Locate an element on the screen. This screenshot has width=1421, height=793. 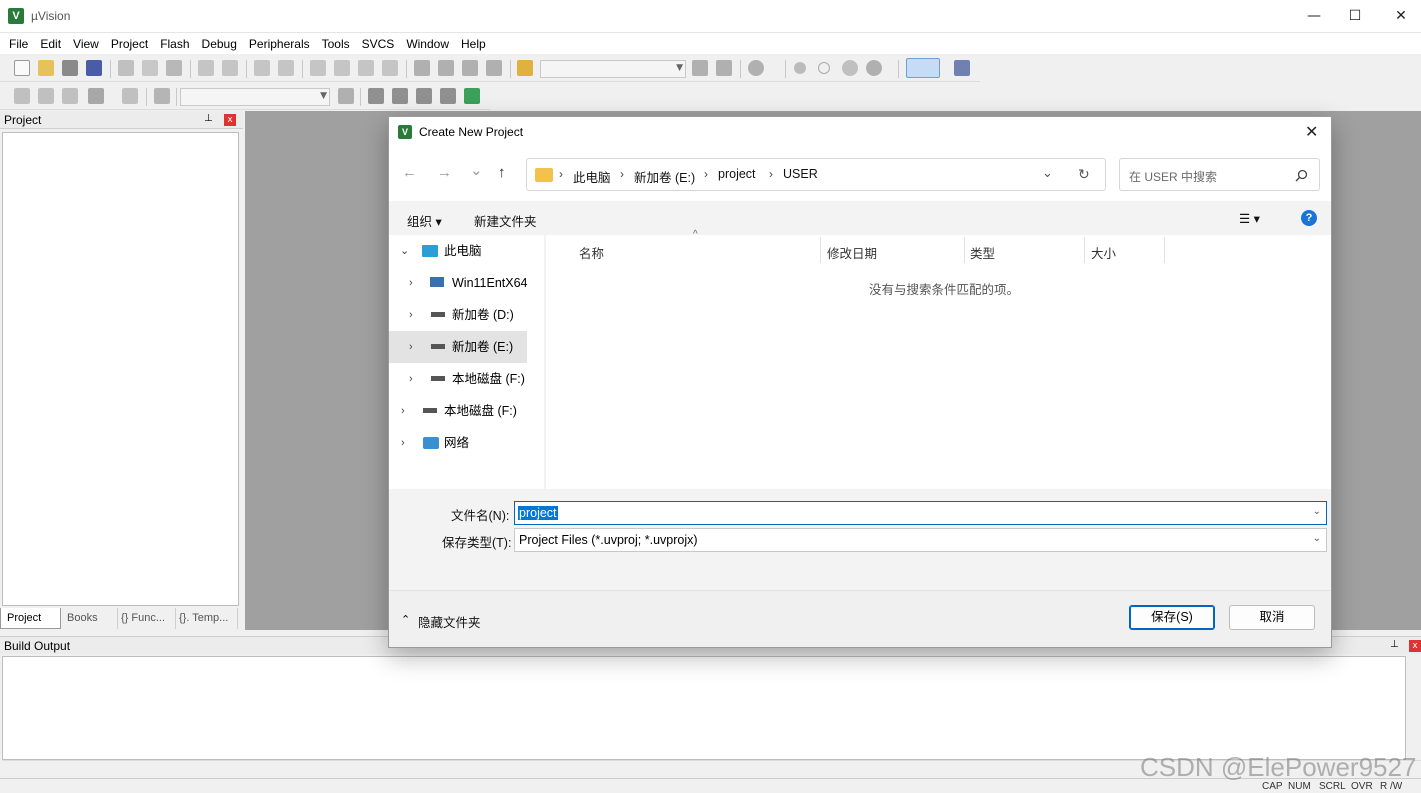
menu-help: Help is located at coordinates (474, 44).